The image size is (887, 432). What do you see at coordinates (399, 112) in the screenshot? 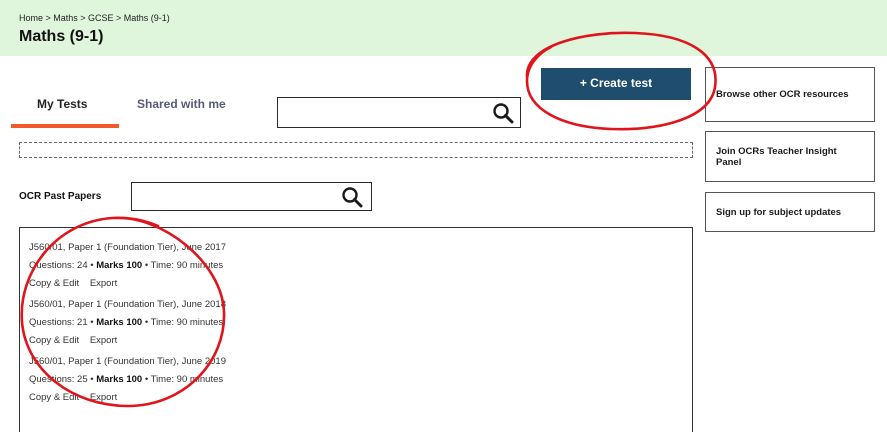
I see `tests-search-input` at bounding box center [399, 112].